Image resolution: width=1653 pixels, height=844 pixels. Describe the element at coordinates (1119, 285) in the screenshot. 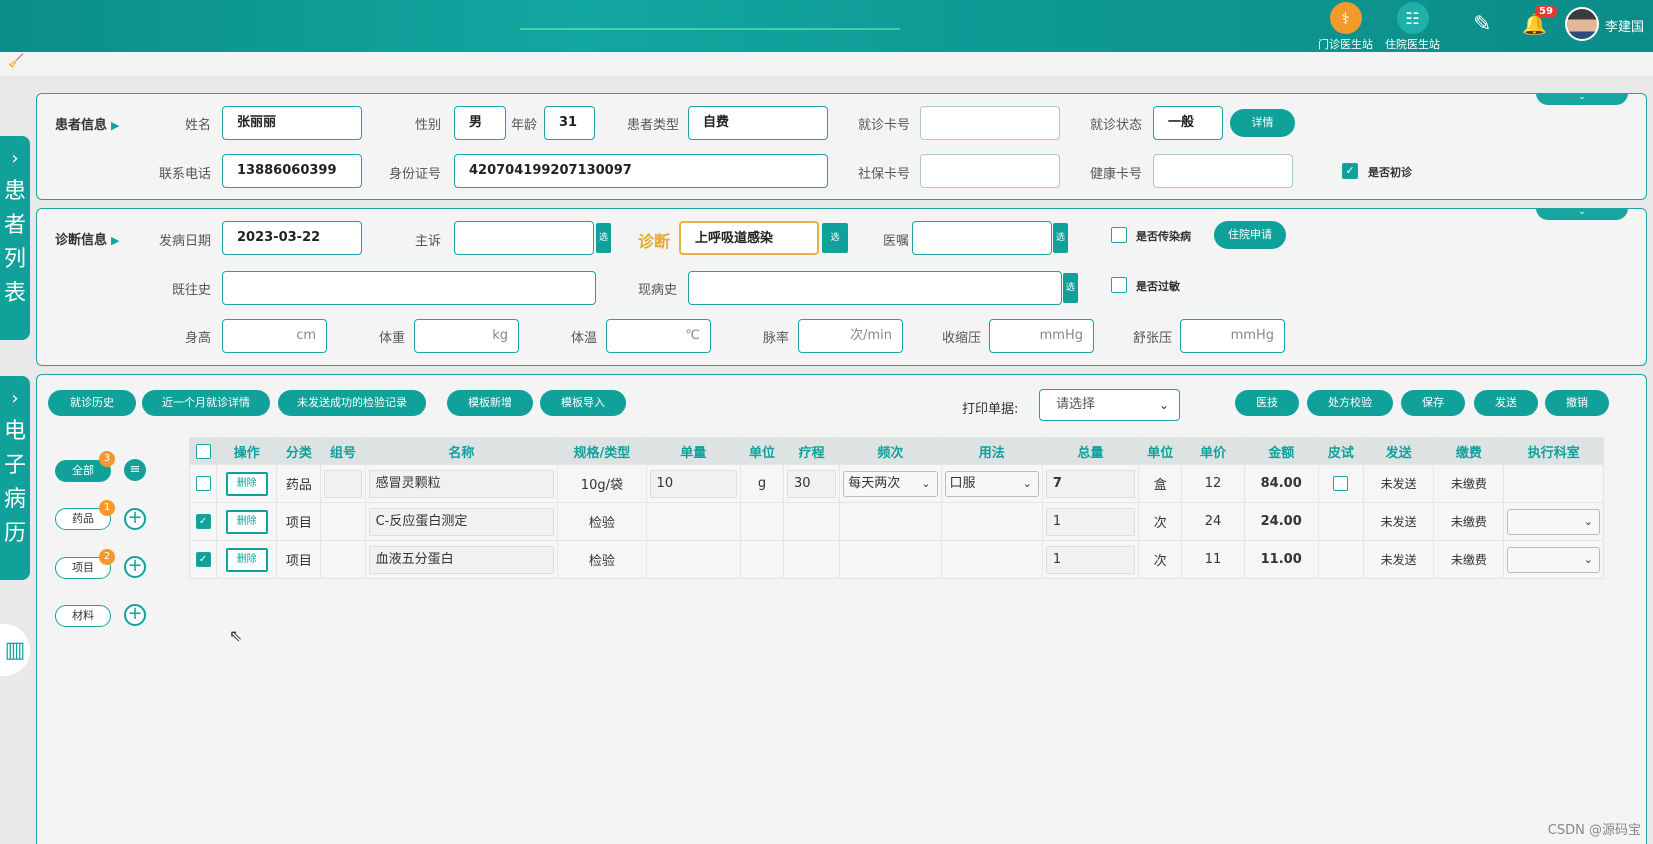

I see `allergy-checkbox` at that location.